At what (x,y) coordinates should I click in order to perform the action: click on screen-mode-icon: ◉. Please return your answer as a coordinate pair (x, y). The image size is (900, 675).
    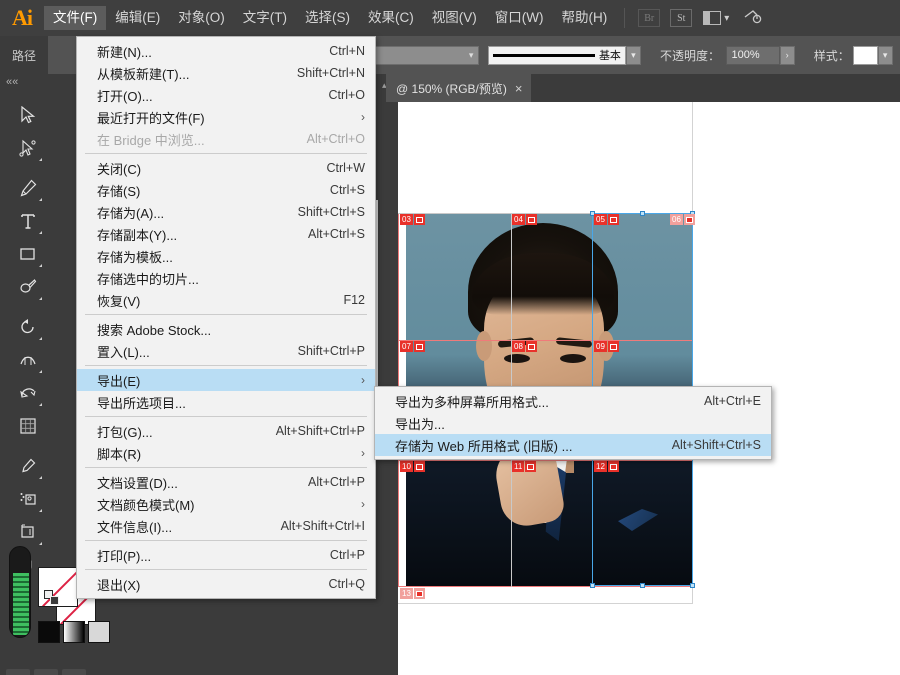
    Looking at the image, I should click on (74, 672).